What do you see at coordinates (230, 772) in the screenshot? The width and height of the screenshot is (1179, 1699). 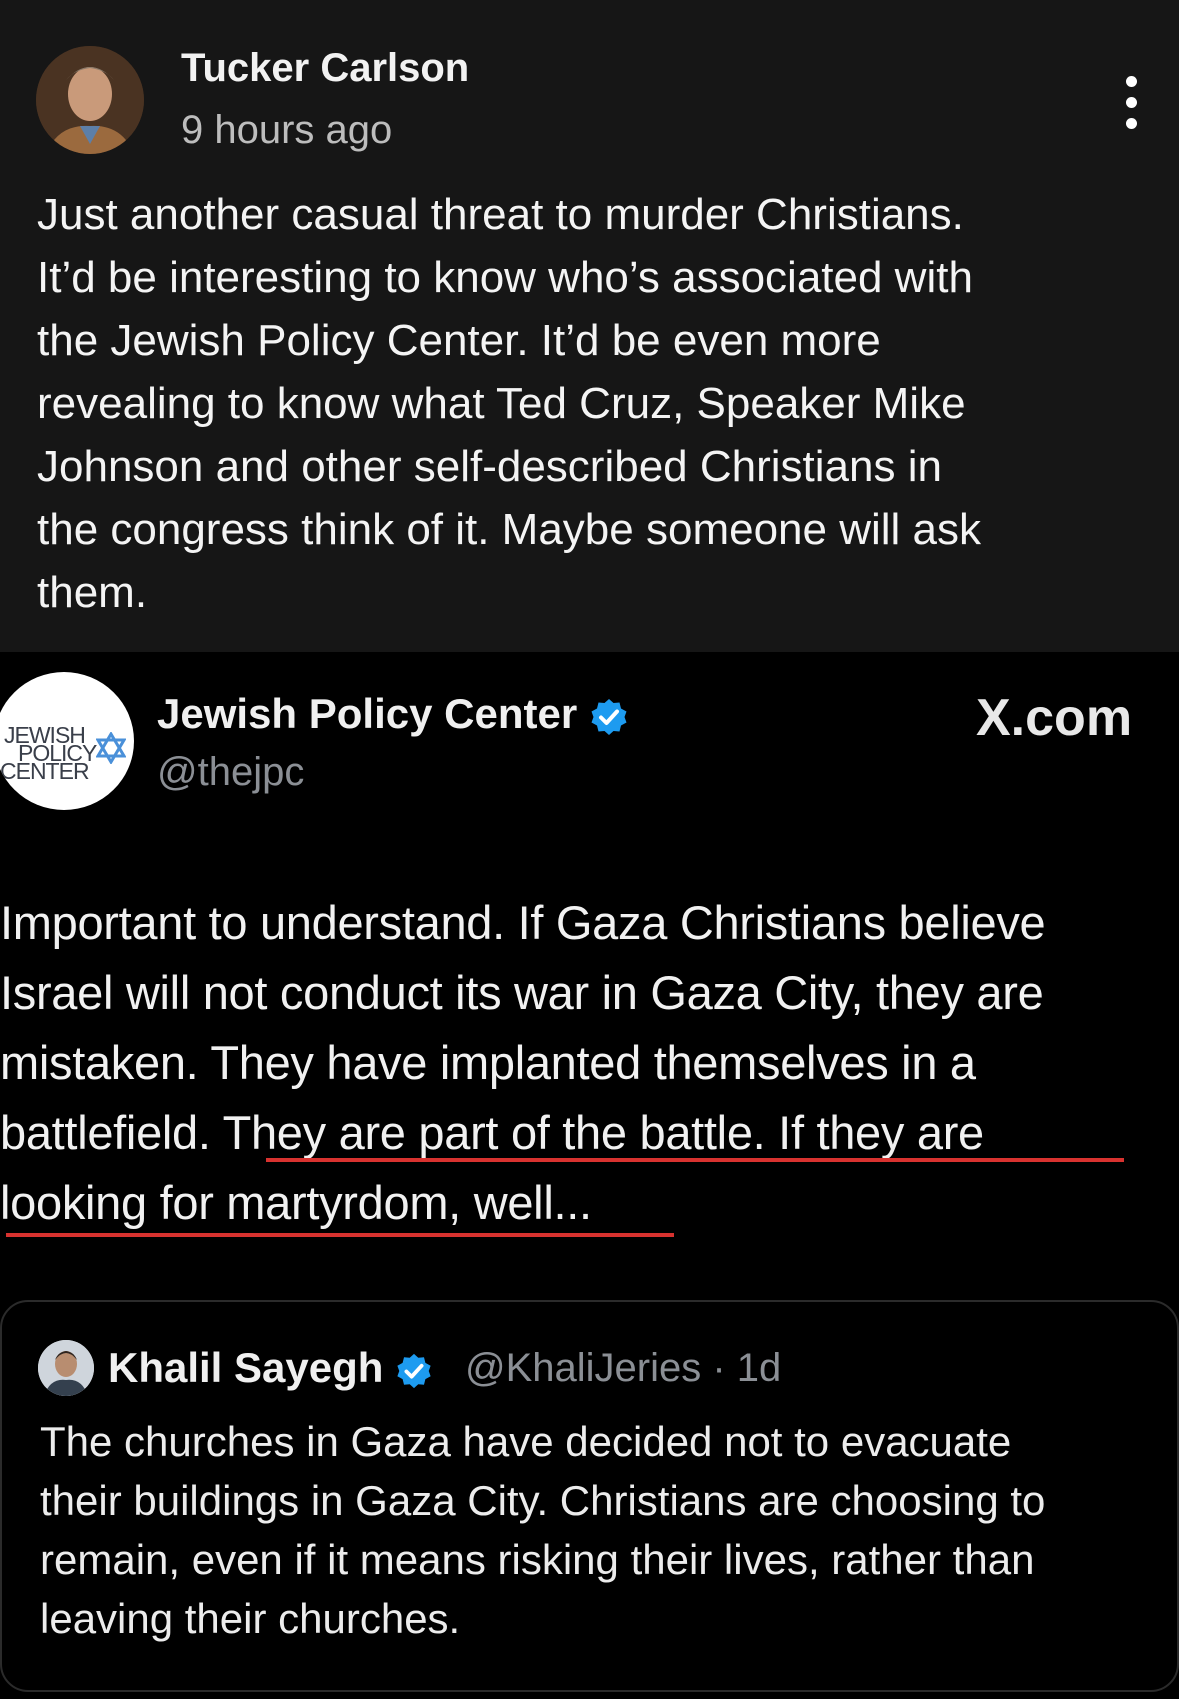 I see `tweet-handle: @thejpc` at bounding box center [230, 772].